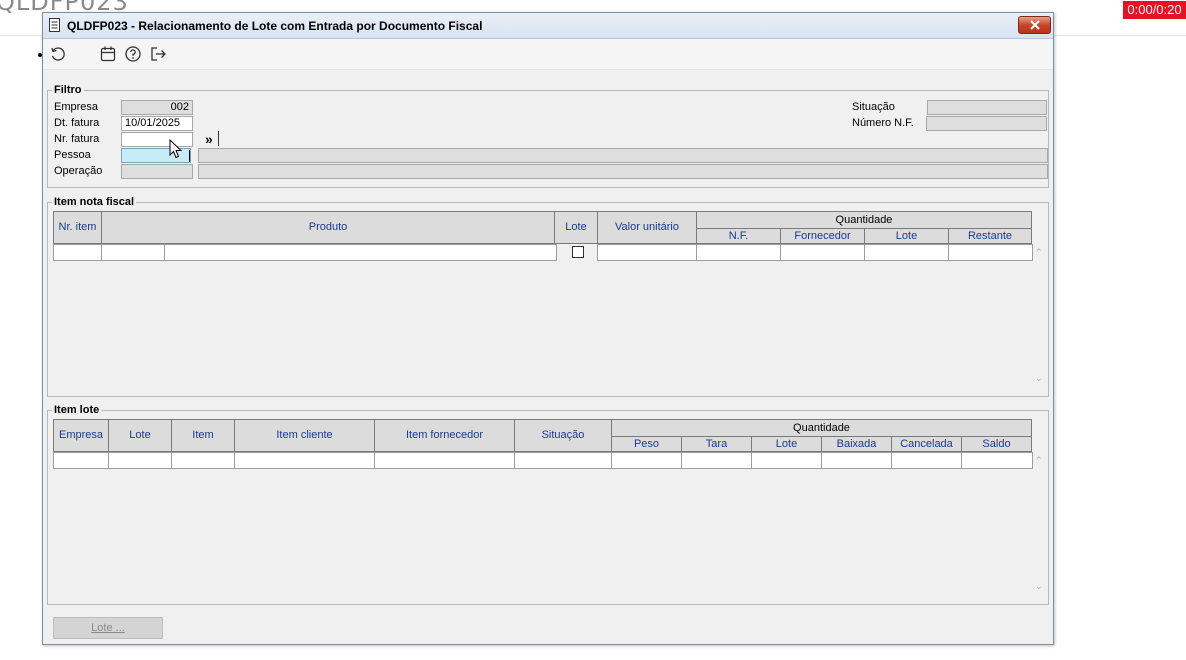 The height and width of the screenshot is (660, 1186). Describe the element at coordinates (94, 202) in the screenshot. I see `item-nota-fiscal-legend: Item nota fiscal` at that location.